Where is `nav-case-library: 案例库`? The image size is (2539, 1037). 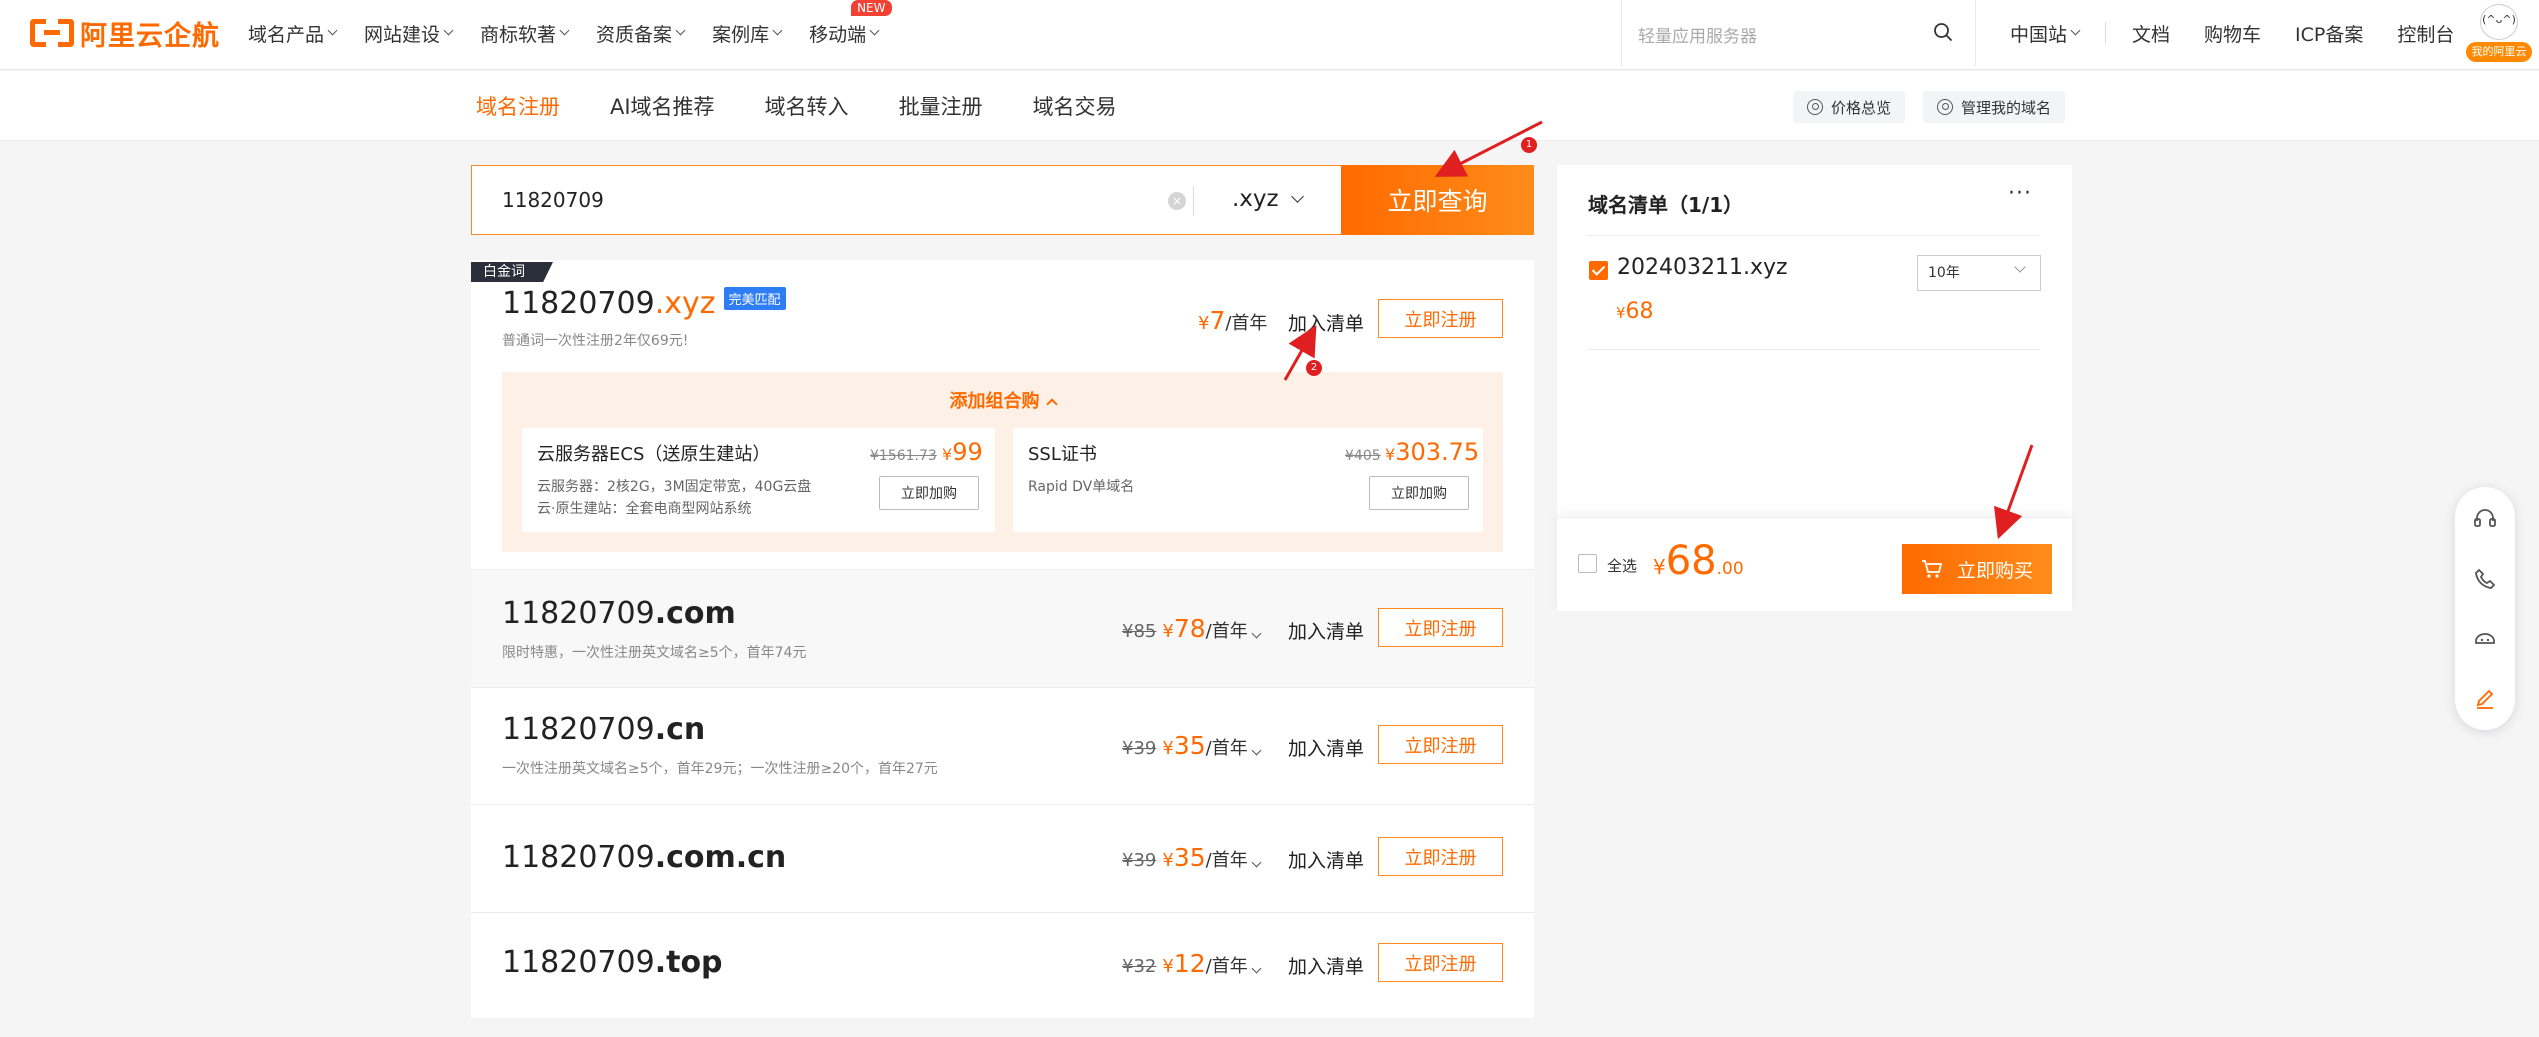
nav-case-library: 案例库 is located at coordinates (747, 33).